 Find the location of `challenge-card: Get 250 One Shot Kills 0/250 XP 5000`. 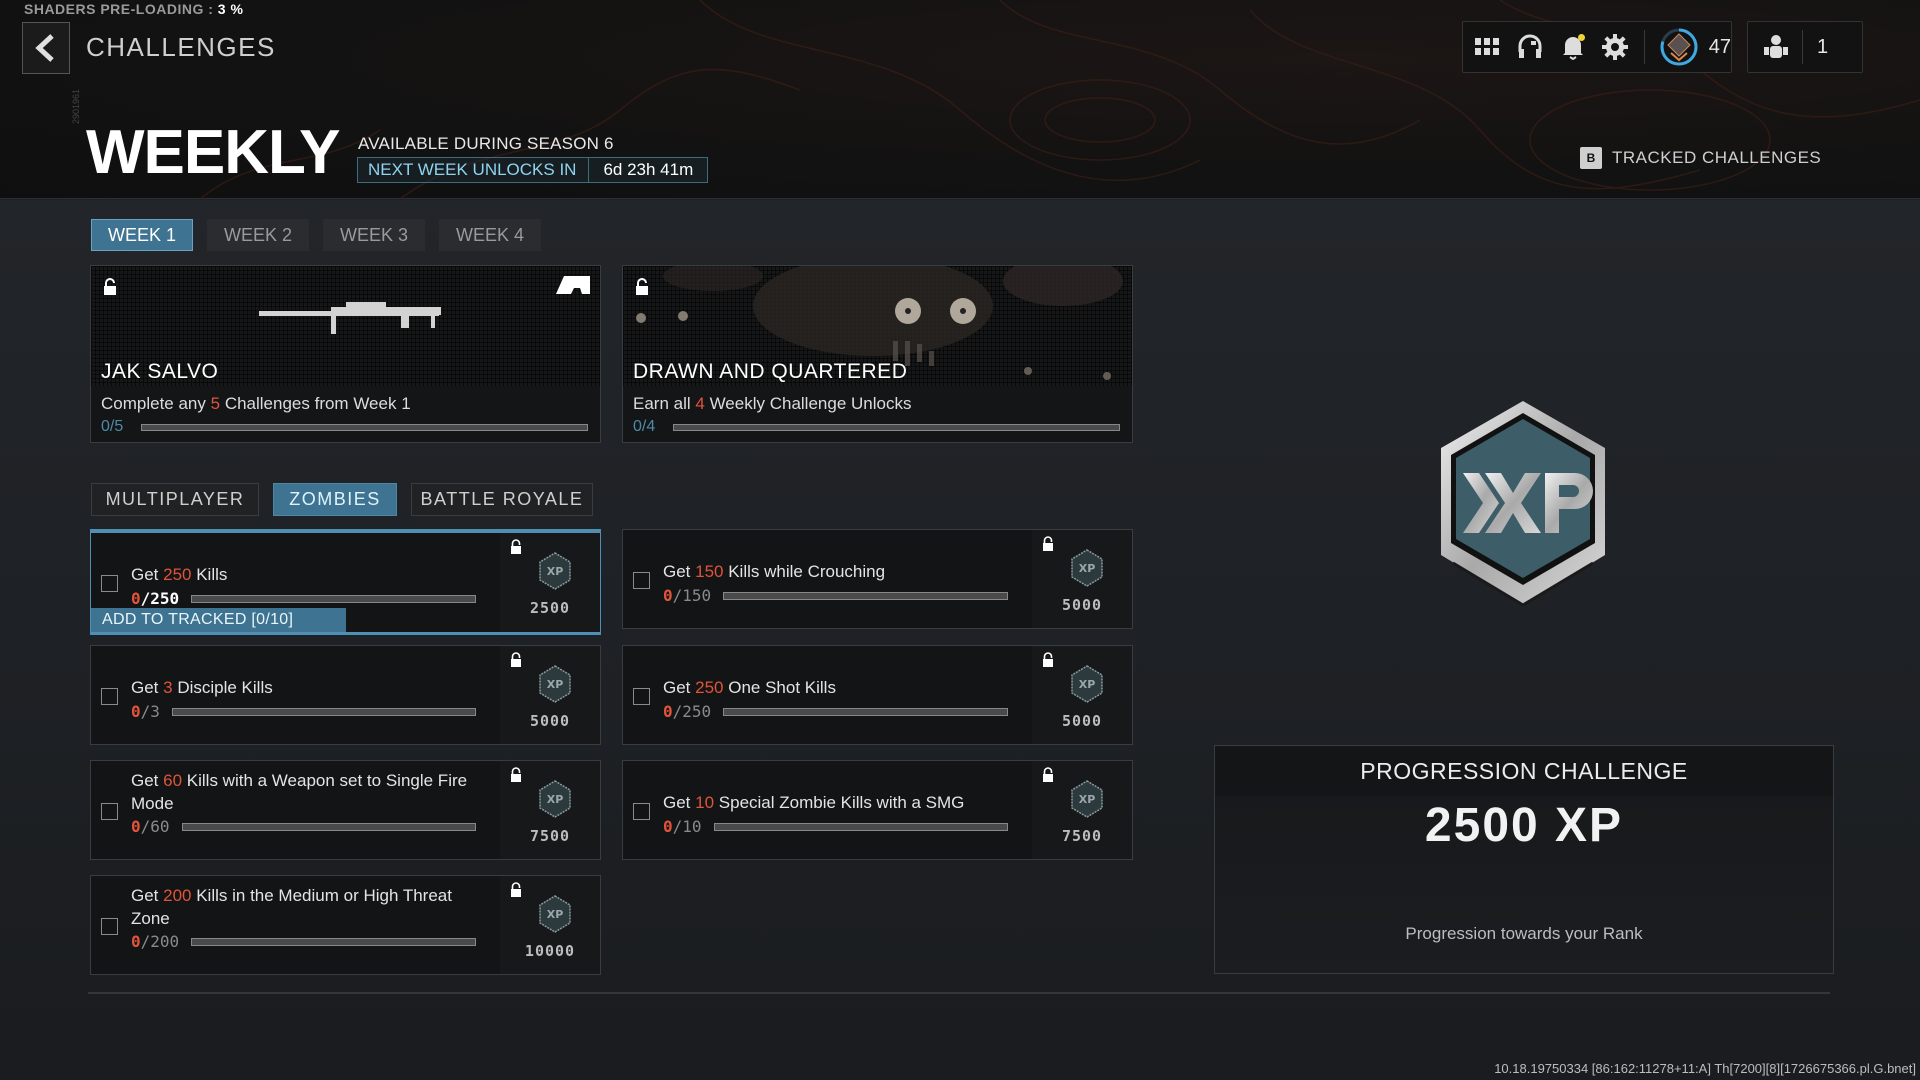

challenge-card: Get 250 One Shot Kills 0/250 XP 5000 is located at coordinates (877, 695).